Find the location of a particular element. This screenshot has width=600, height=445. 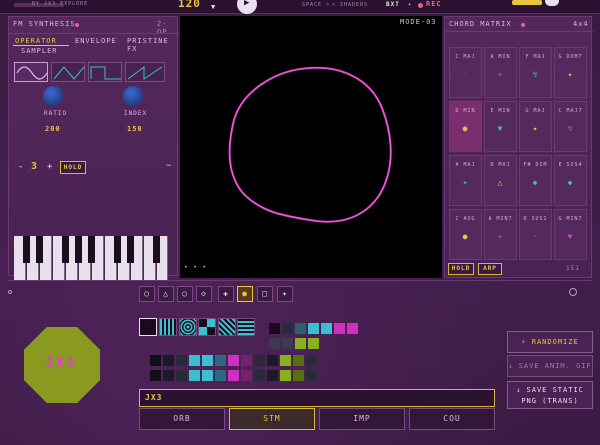

tab-sampler: SAMPLER is located at coordinates (39, 51).